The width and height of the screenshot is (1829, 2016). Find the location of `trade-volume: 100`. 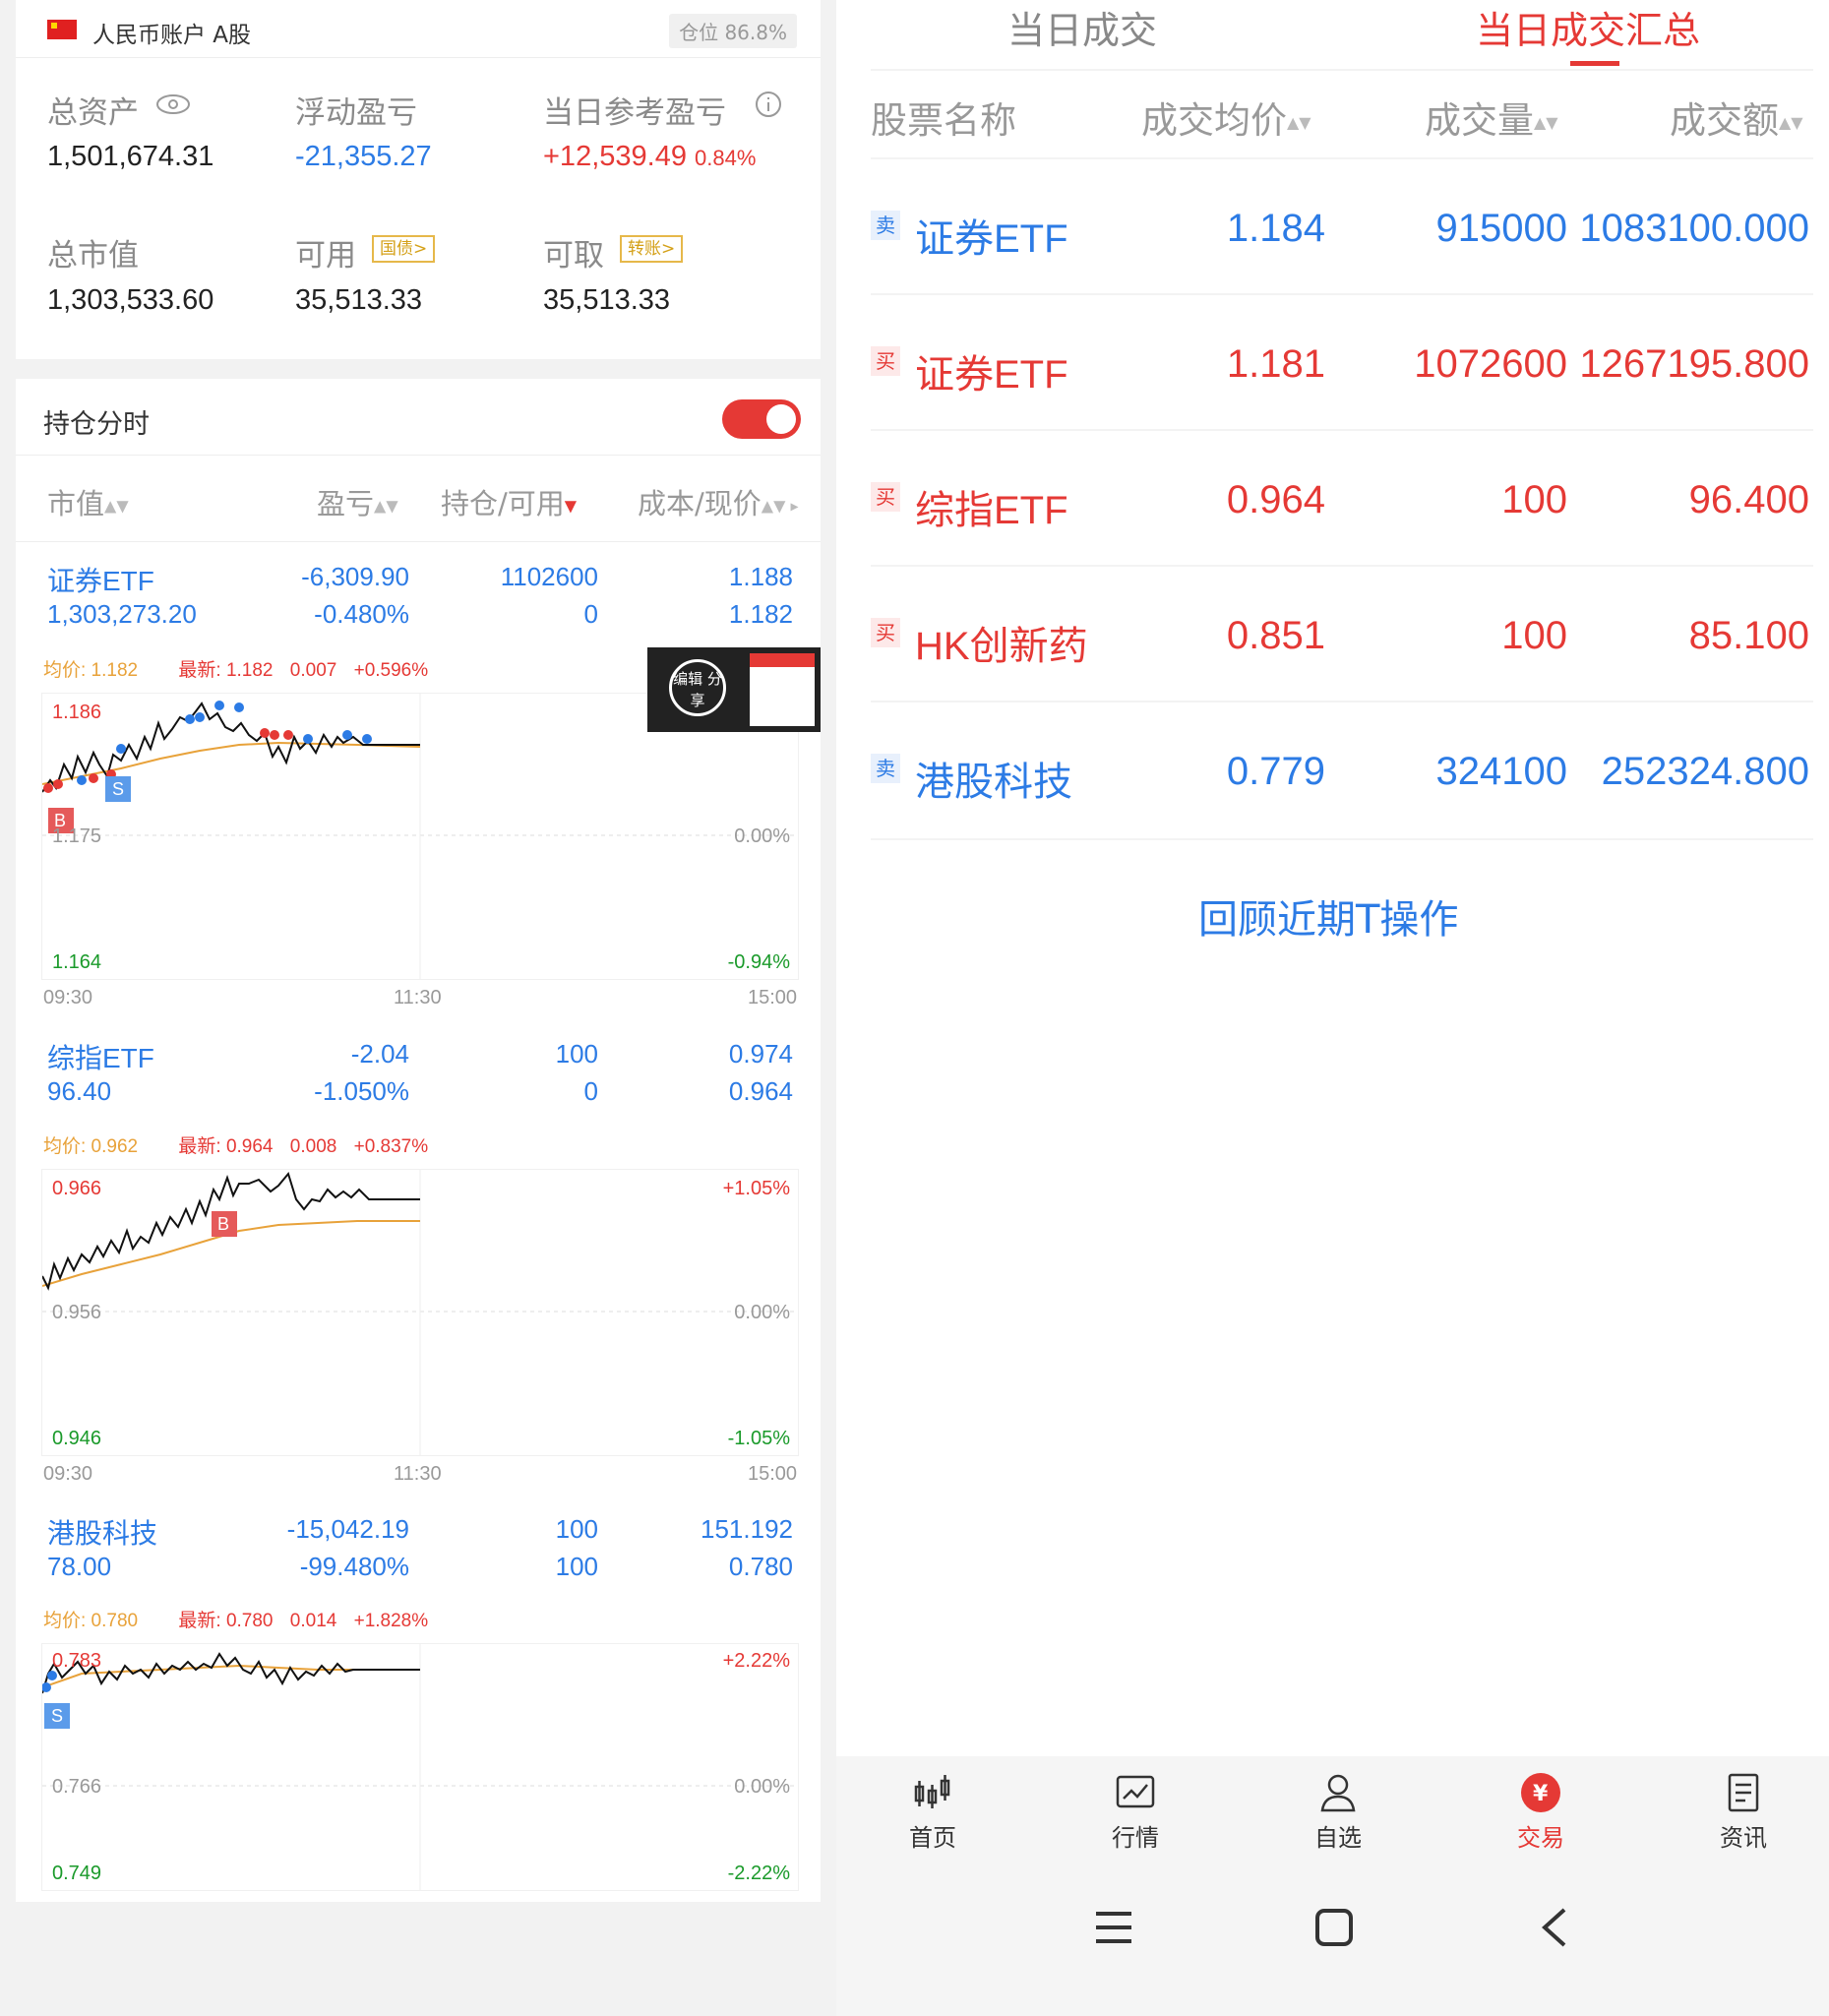

trade-volume: 100 is located at coordinates (1534, 500).